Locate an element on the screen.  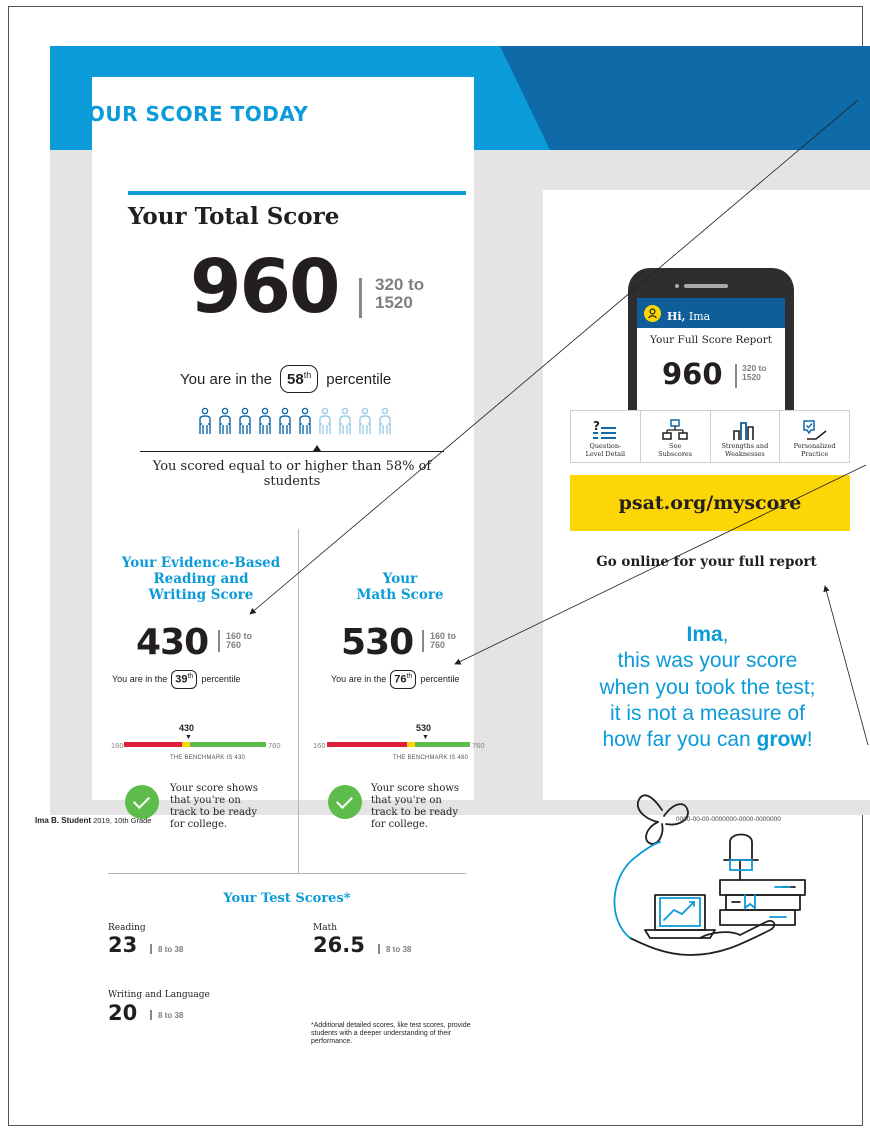
arrow-to-go-online is located at coordinates (846, 665).